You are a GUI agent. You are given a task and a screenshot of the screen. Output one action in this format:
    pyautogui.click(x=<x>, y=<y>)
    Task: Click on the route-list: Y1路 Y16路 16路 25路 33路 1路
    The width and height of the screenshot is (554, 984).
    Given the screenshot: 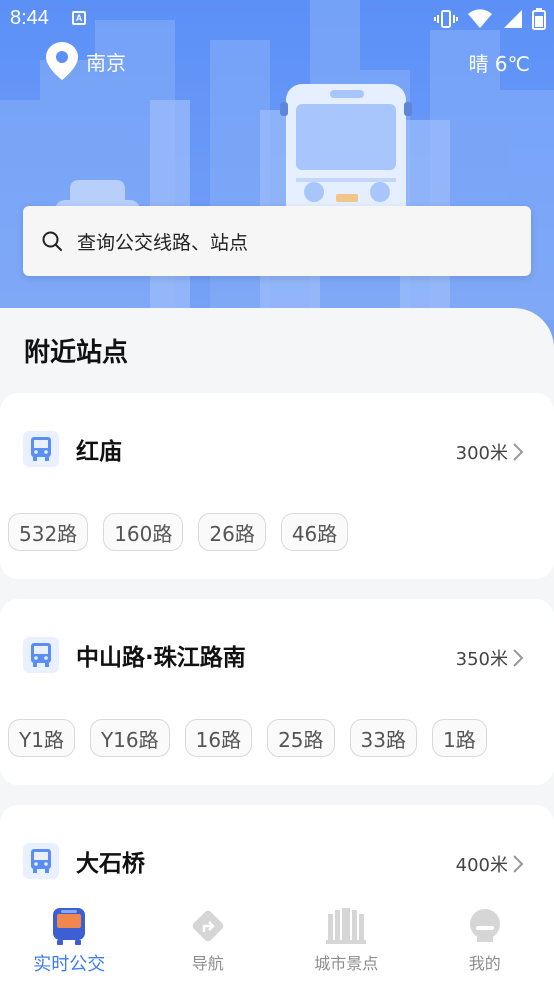 What is the action you would take?
    pyautogui.click(x=247, y=738)
    